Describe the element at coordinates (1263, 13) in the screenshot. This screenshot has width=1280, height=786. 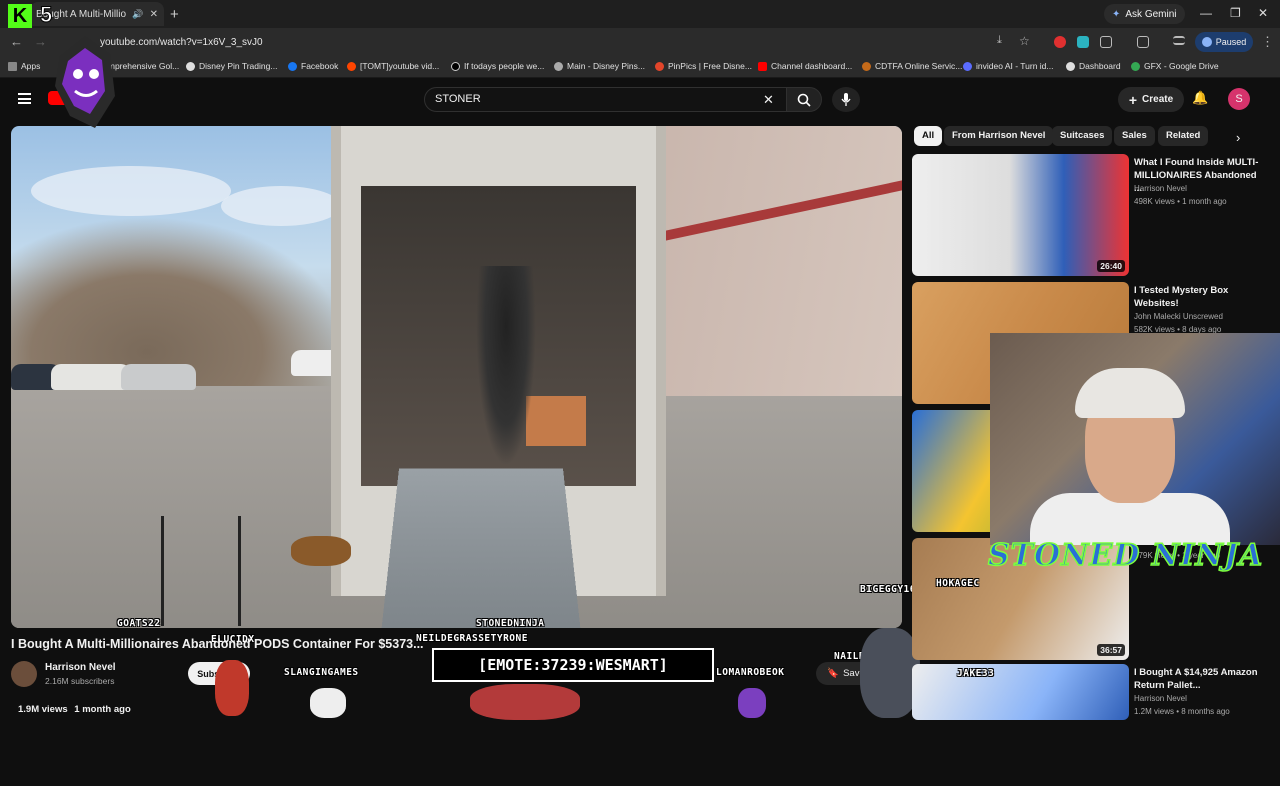
I see `close-window-icon: ✕` at that location.